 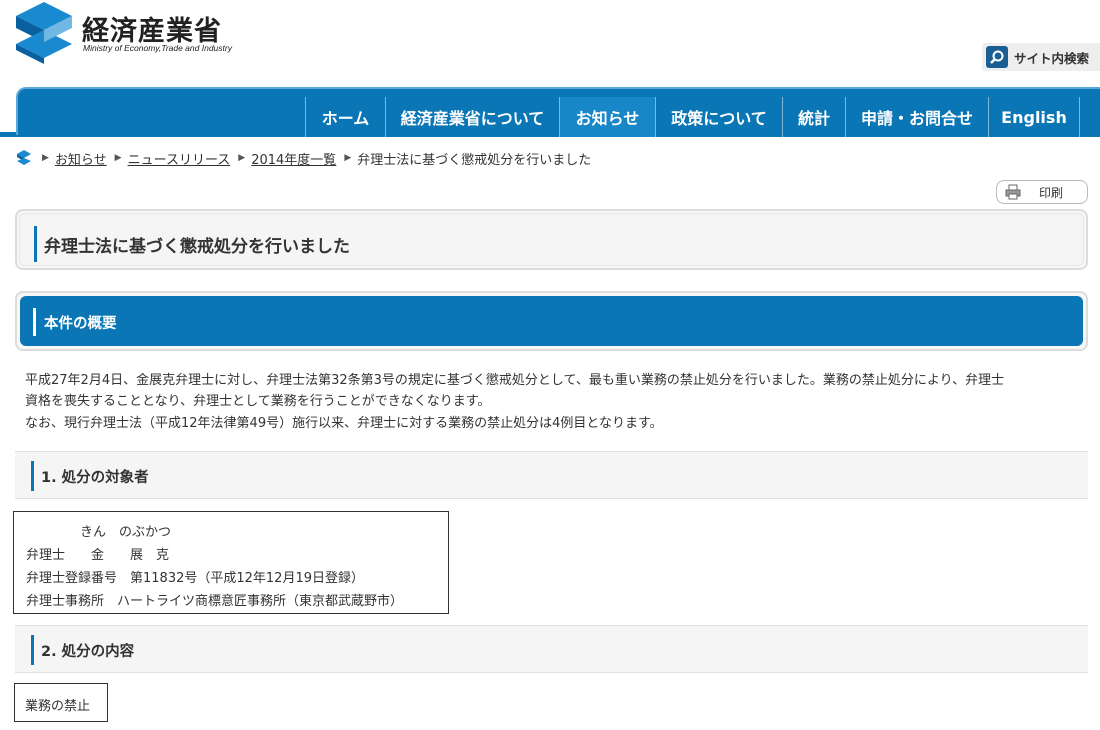 I want to click on section-accent-bar, so click(x=34, y=322).